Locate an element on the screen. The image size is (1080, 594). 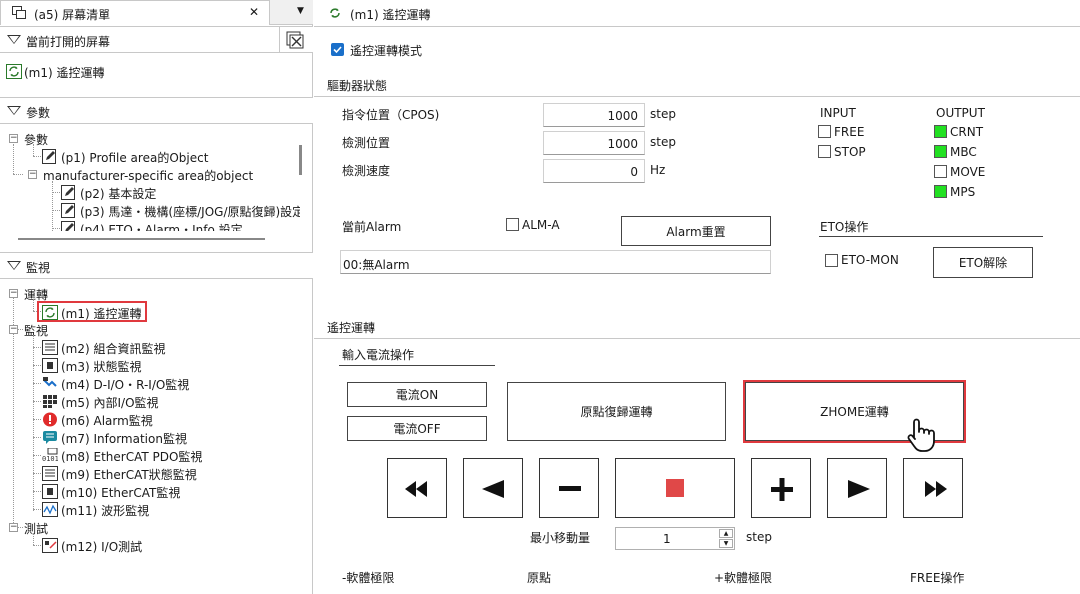
monitor-header: 監視 is located at coordinates (156, 265).